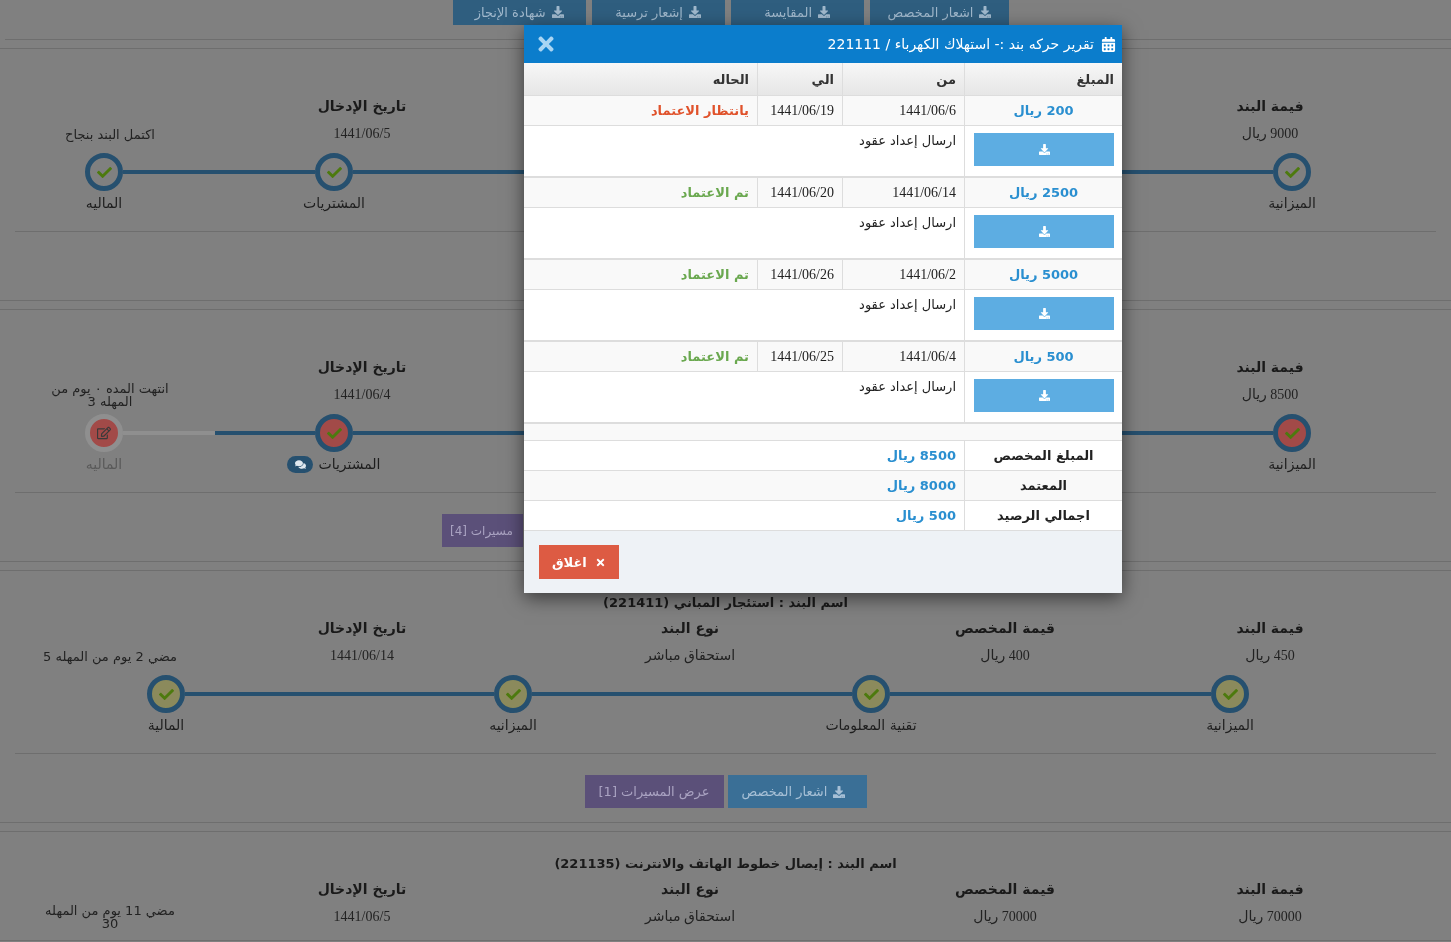  I want to click on action-button: المقايسة, so click(797, 12).